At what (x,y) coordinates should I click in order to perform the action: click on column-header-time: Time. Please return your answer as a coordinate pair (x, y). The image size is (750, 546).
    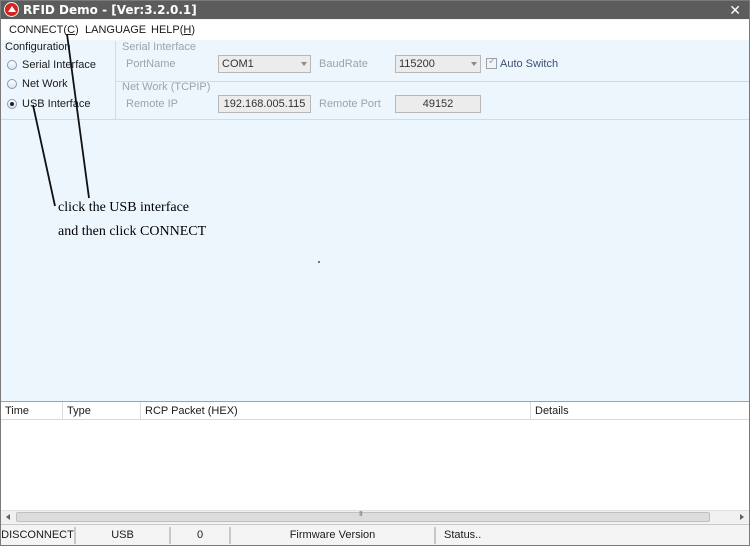
    Looking at the image, I should click on (32, 411).